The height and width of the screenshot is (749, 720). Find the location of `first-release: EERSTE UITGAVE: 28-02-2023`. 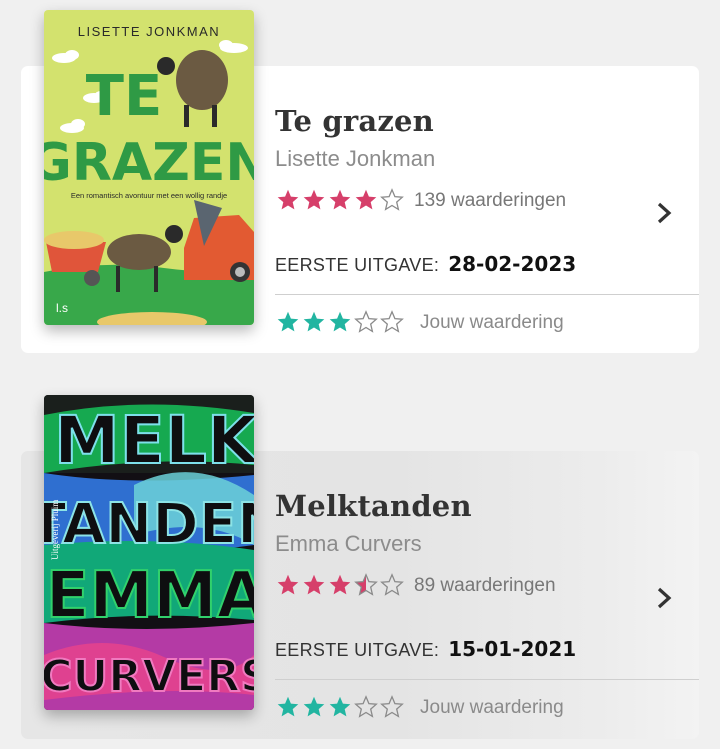

first-release: EERSTE UITGAVE: 28-02-2023 is located at coordinates (425, 264).